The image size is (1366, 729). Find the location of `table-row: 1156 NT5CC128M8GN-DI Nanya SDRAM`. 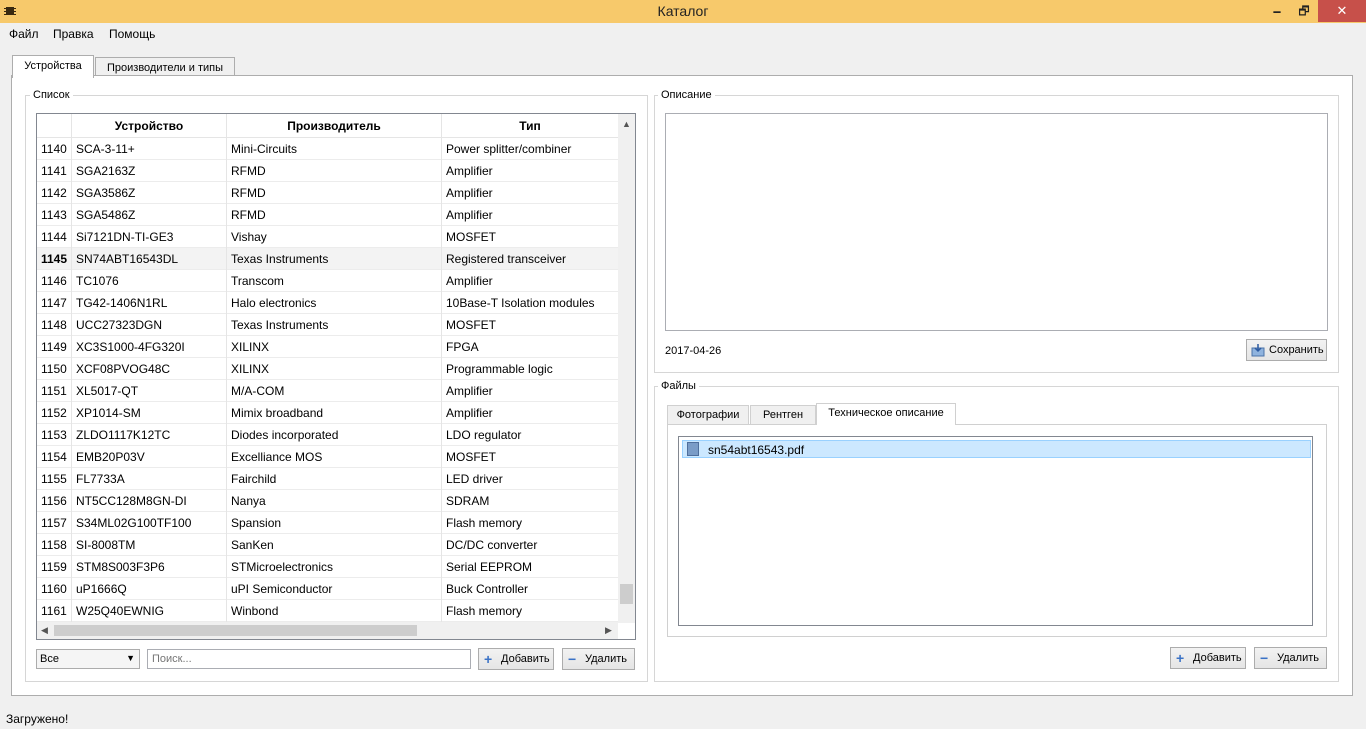

table-row: 1156 NT5CC128M8GN-DI Nanya SDRAM is located at coordinates (327, 501).